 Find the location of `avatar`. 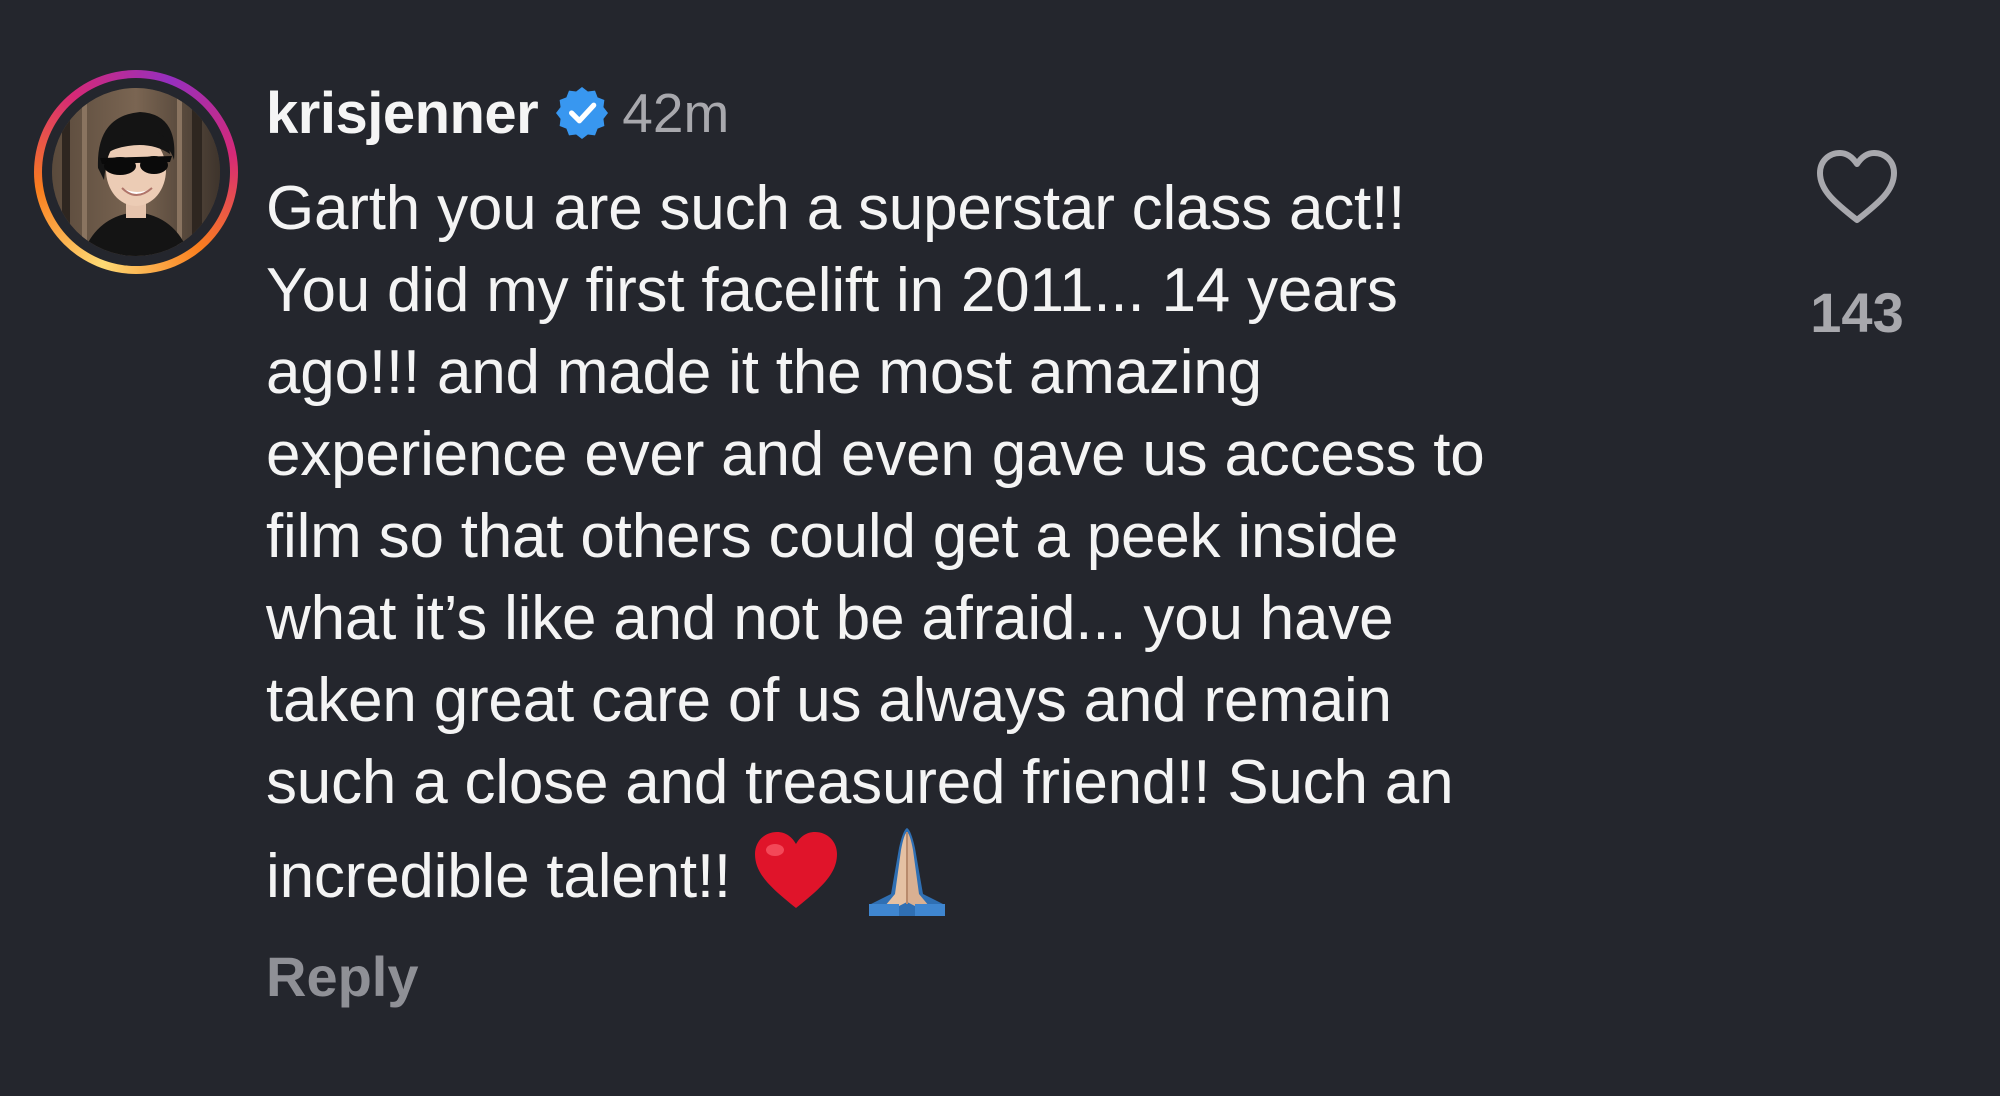

avatar is located at coordinates (136, 172).